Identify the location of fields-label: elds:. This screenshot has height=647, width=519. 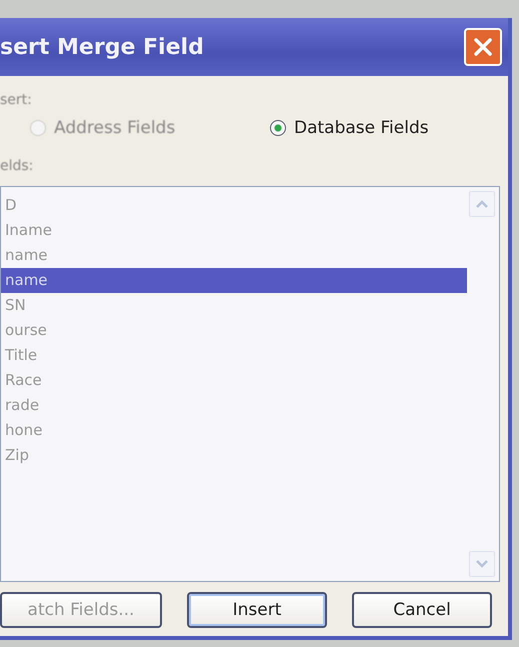
(17, 166).